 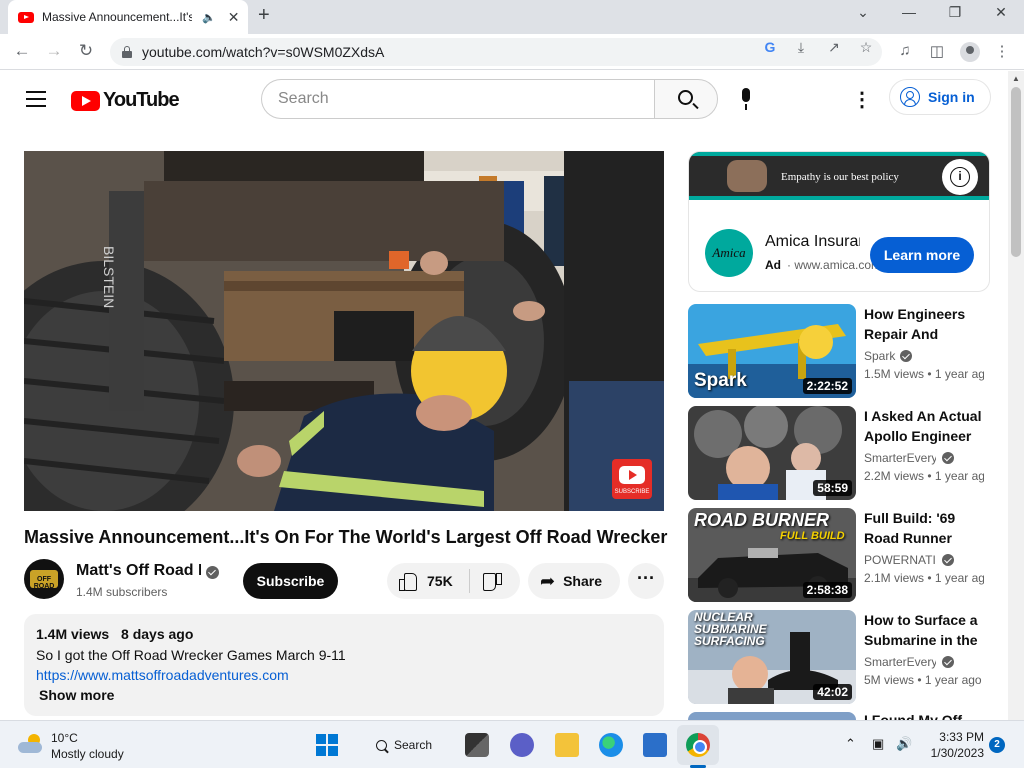 What do you see at coordinates (646, 581) in the screenshot?
I see `more-actions-button: ···` at bounding box center [646, 581].